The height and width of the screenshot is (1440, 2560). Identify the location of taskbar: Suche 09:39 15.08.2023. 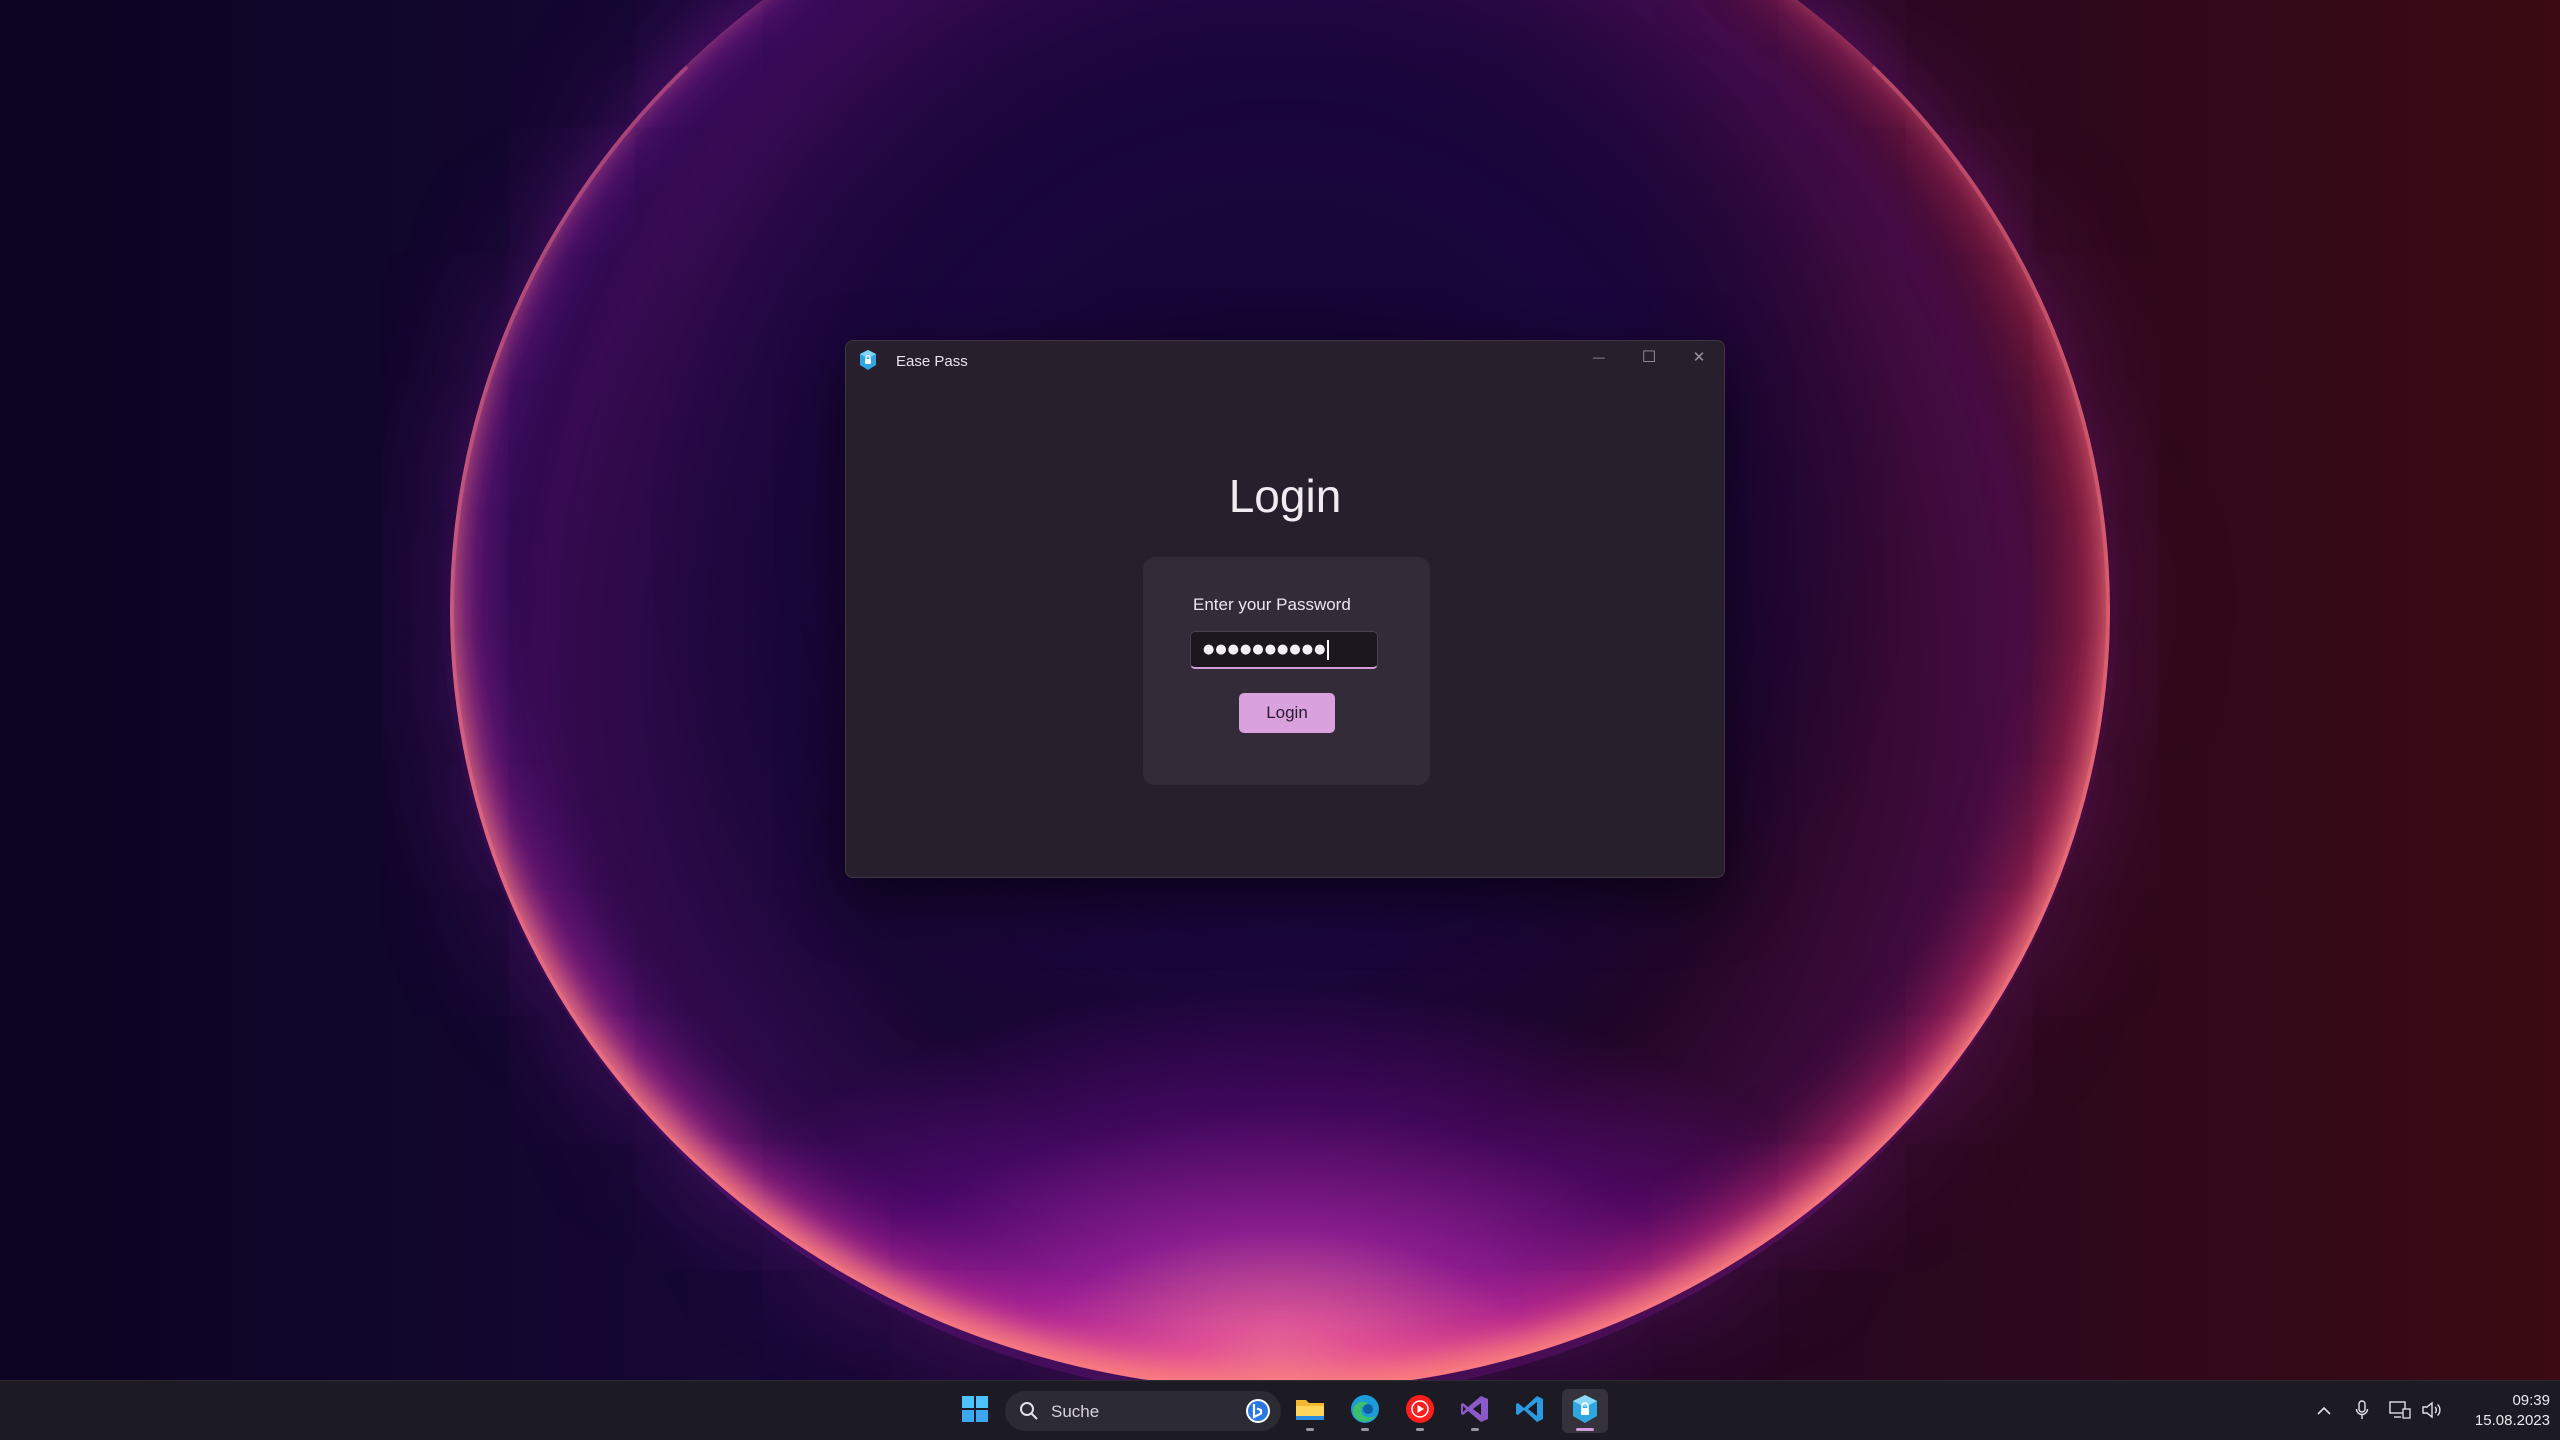
(1280, 1410).